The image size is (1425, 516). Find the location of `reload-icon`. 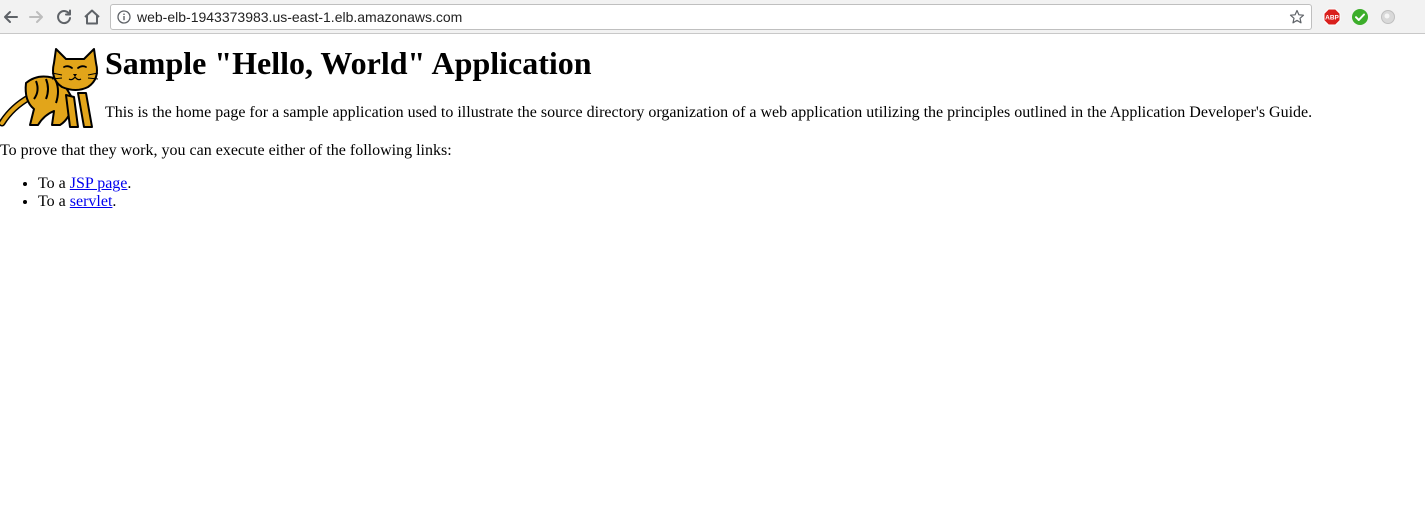

reload-icon is located at coordinates (64, 17).